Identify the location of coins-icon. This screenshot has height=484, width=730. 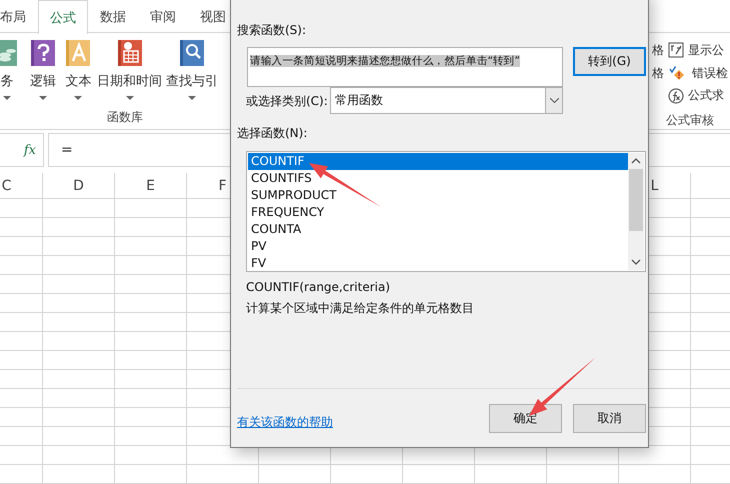
(9, 53).